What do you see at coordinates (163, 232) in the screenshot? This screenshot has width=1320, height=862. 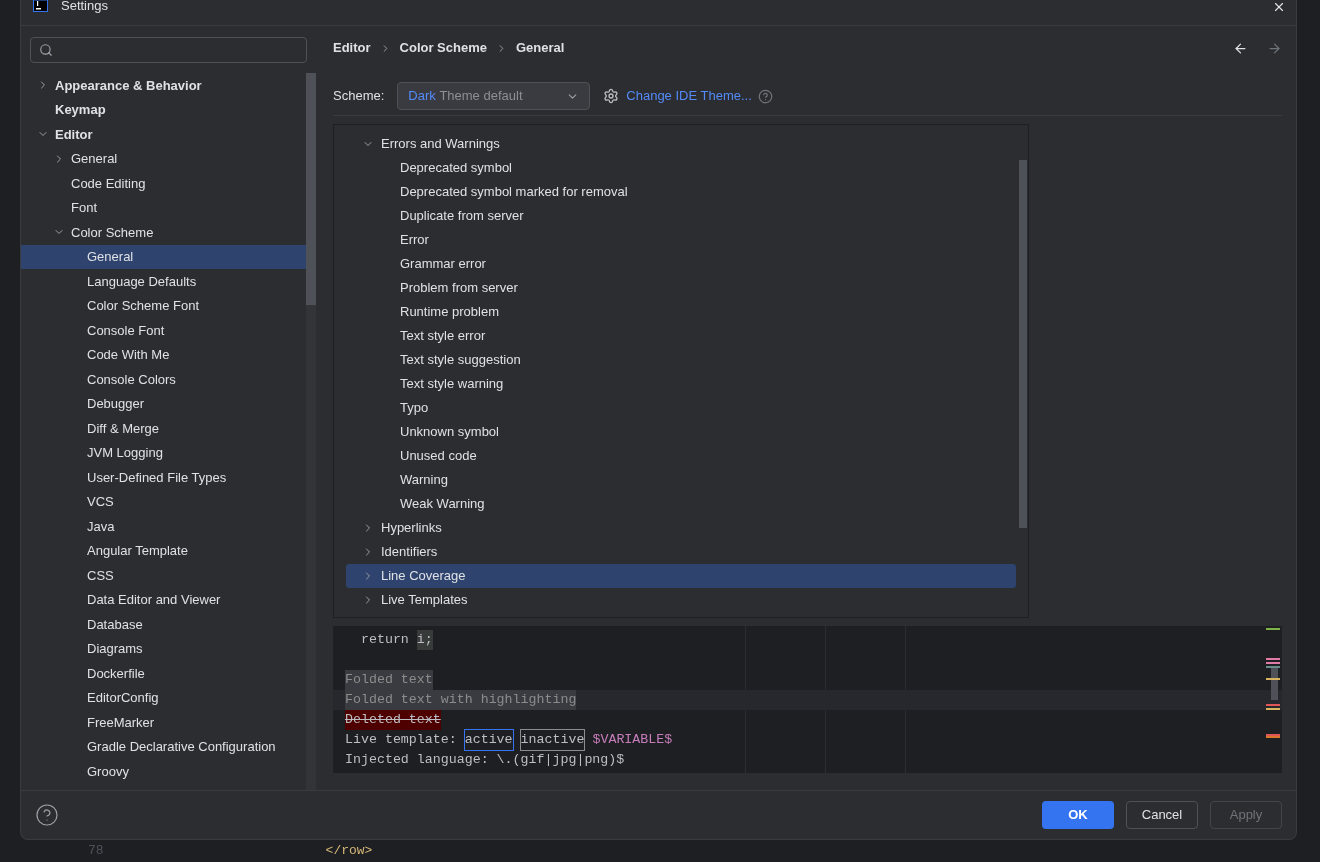 I see `sidebar-item: Color Scheme` at bounding box center [163, 232].